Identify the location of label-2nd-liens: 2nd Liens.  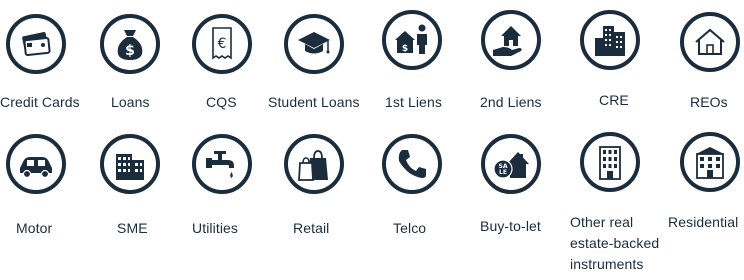
(511, 102).